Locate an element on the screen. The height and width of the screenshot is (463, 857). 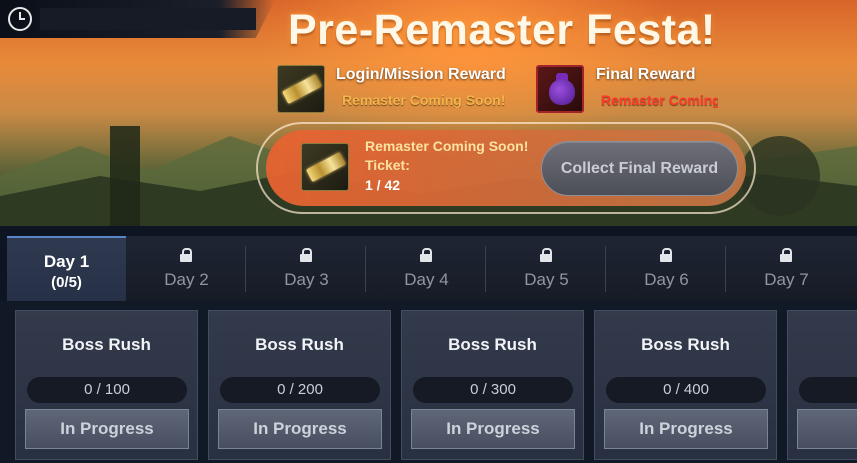
collect-final-reward-button: Collect Final Reward is located at coordinates (639, 168).